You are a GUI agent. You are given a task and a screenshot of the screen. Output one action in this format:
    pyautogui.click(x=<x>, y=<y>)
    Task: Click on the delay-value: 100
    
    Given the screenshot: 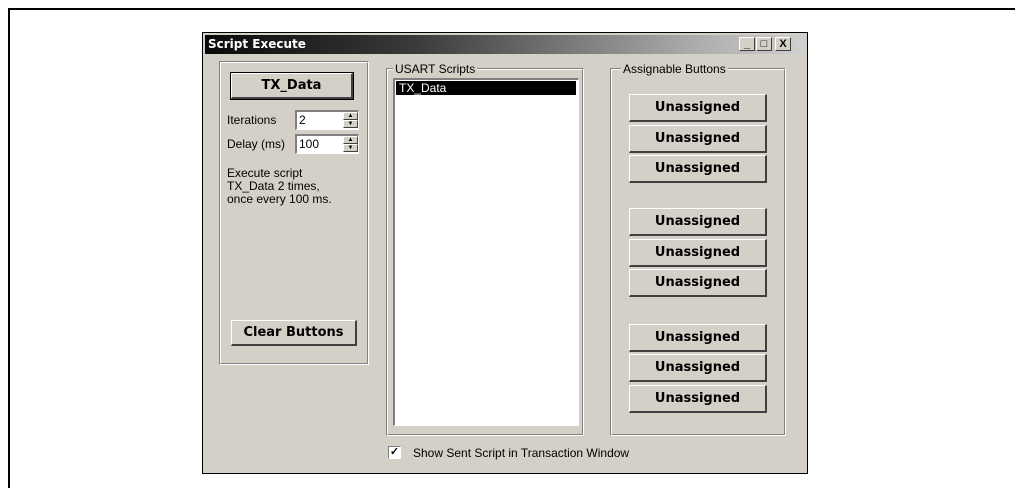 What is the action you would take?
    pyautogui.click(x=309, y=144)
    